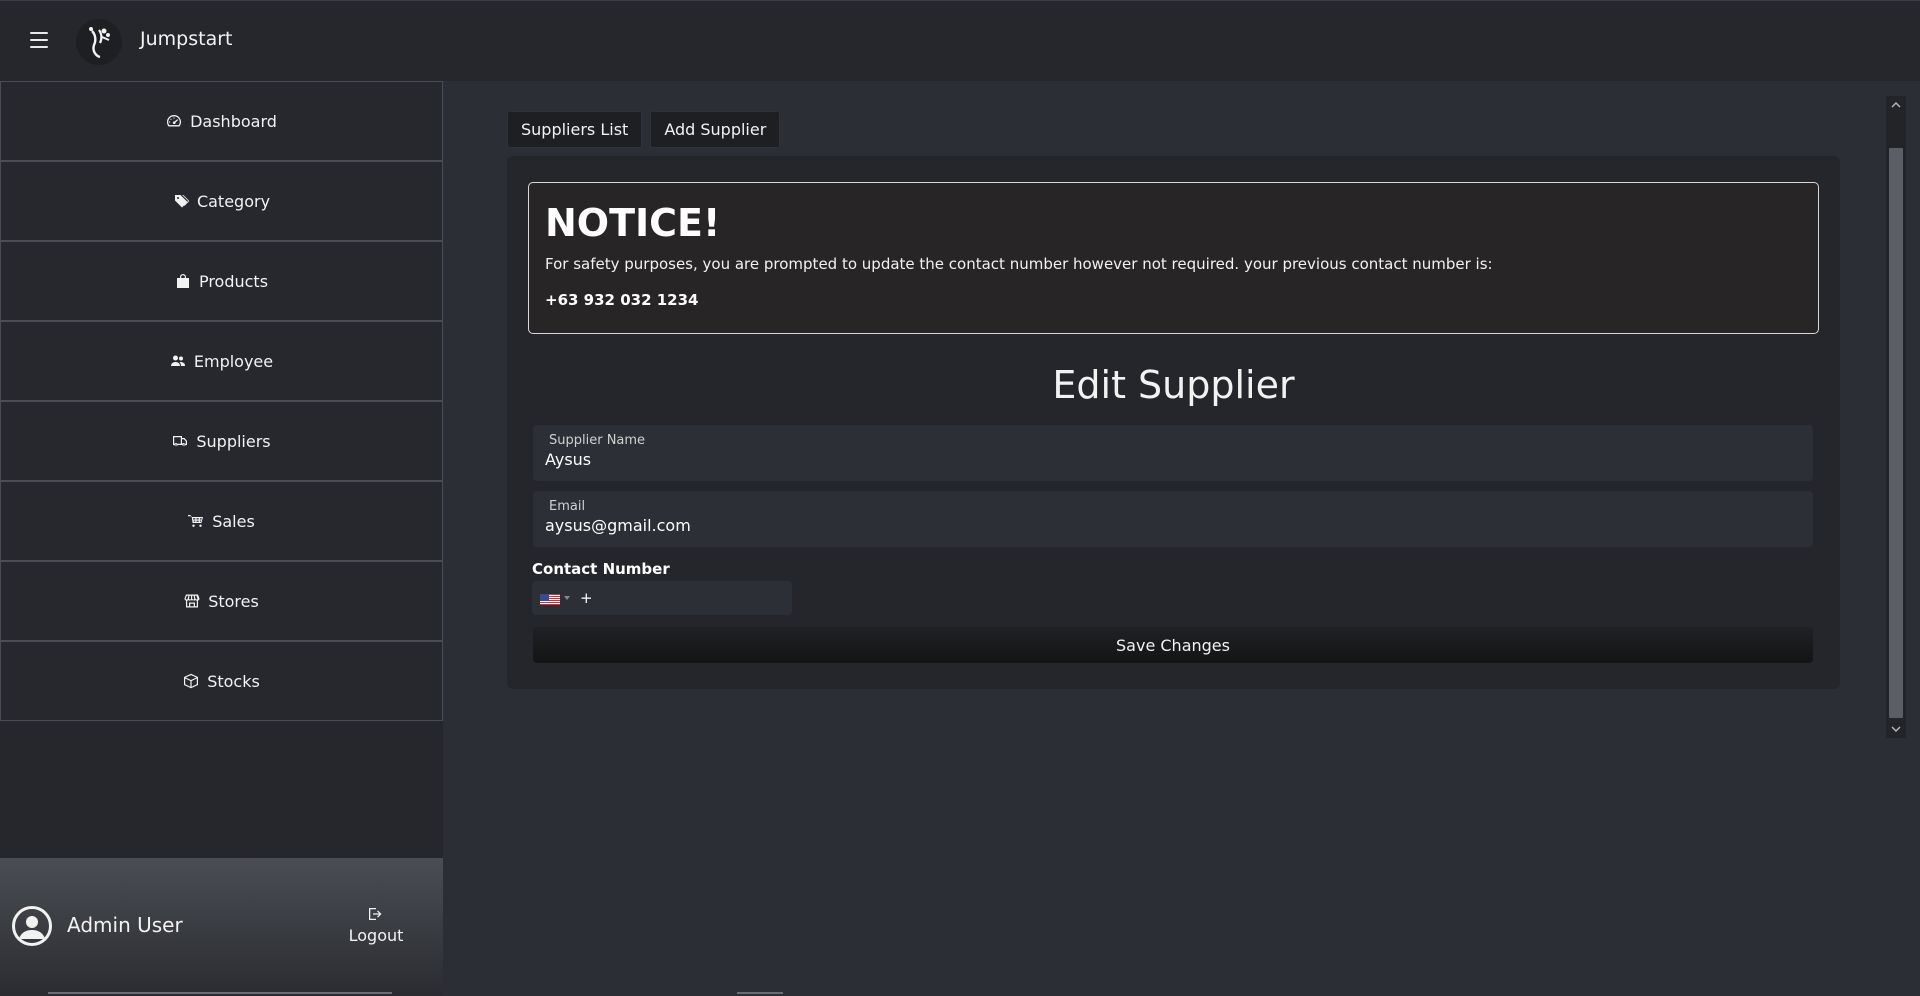  I want to click on dashboard-gauge-icon, so click(174, 121).